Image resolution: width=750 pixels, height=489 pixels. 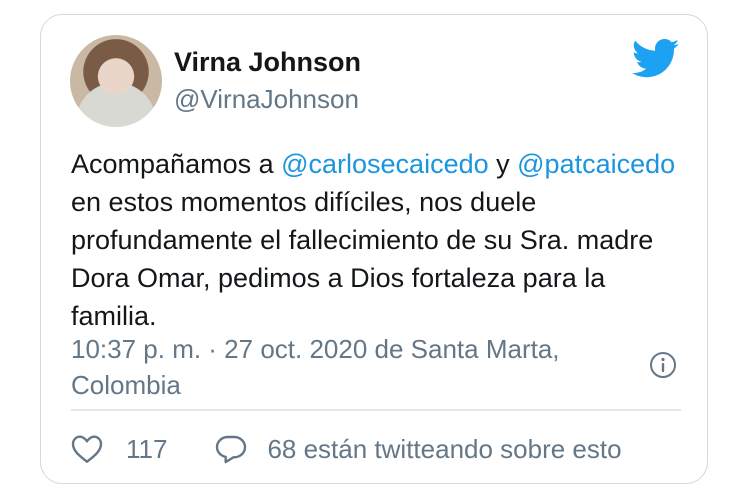 I want to click on tweet-text-part: y, so click(x=503, y=164).